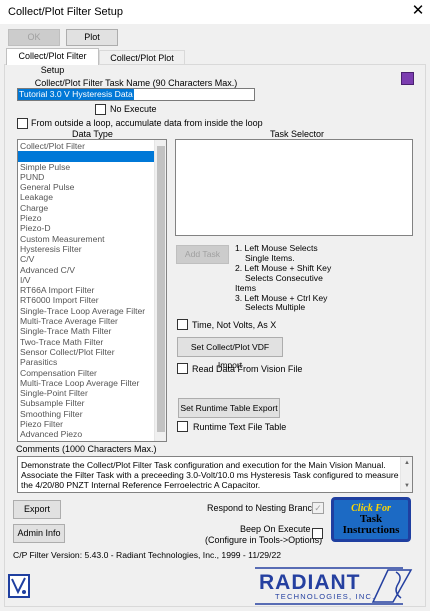 Image resolution: width=430 pixels, height=611 pixels. What do you see at coordinates (86, 403) in the screenshot?
I see `data-type-item: Subsample Filter` at bounding box center [86, 403].